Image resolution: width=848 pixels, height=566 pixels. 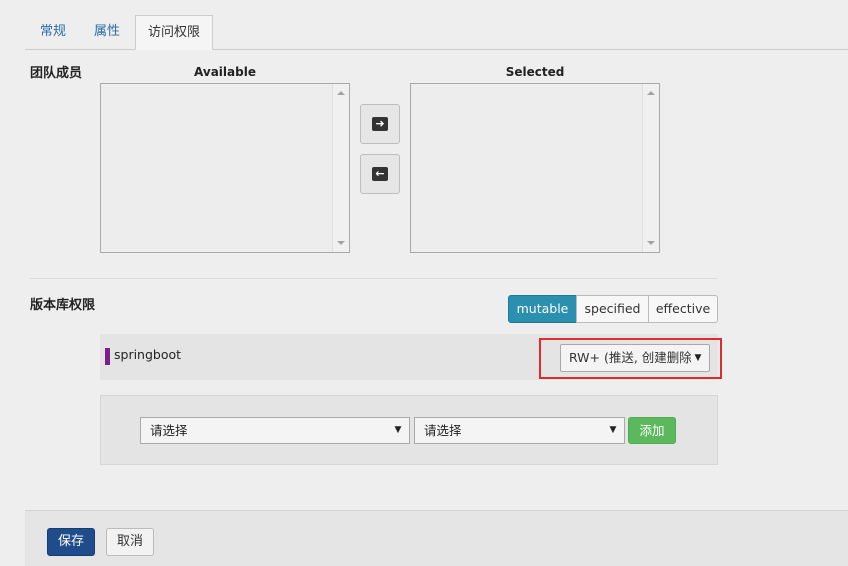 What do you see at coordinates (535, 168) in the screenshot?
I see `selected-list` at bounding box center [535, 168].